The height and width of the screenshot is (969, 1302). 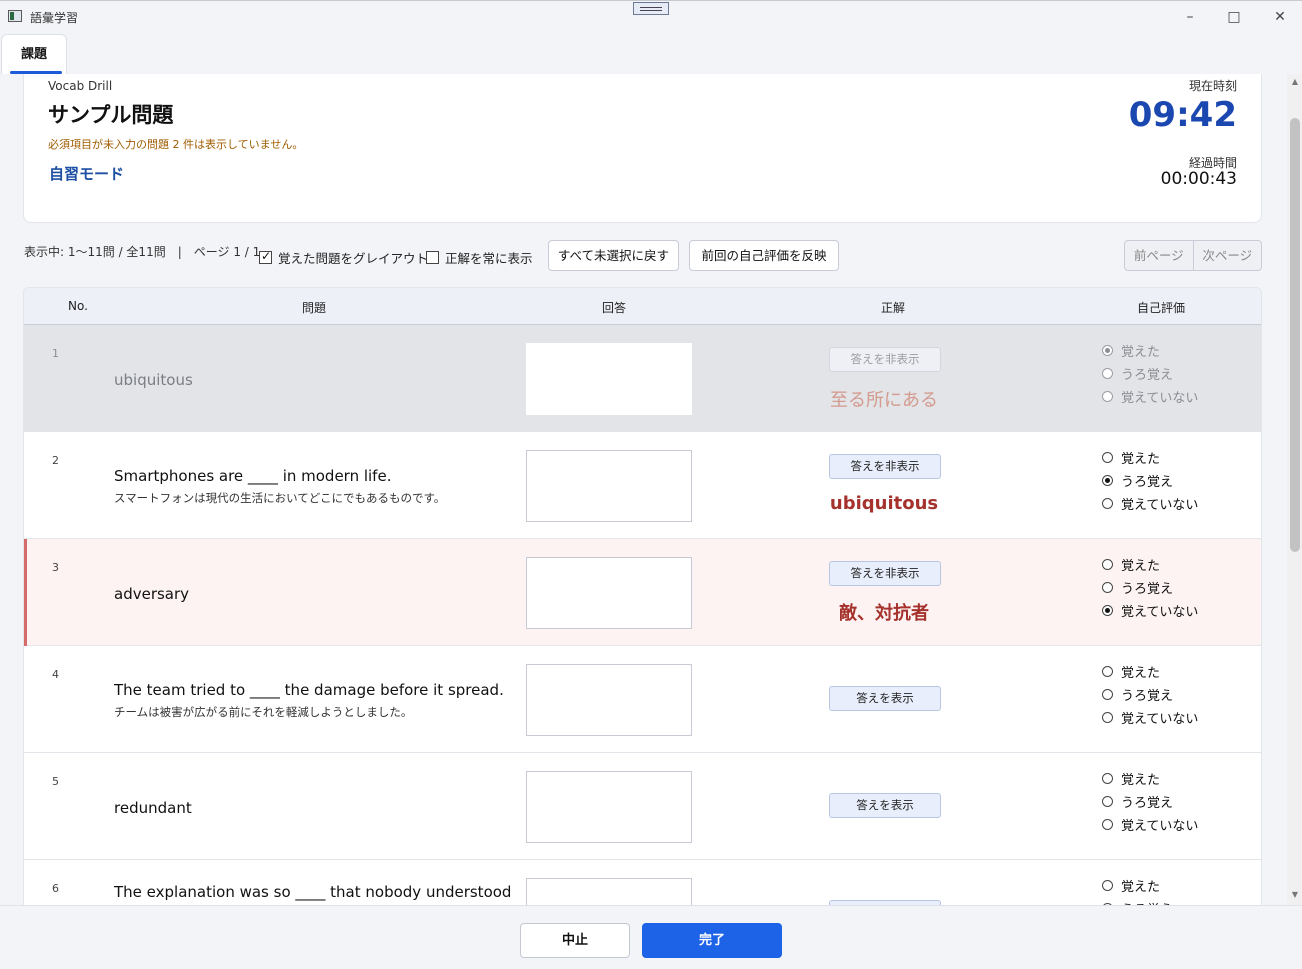 I want to click on scrollbar-thumb, so click(x=1295, y=335).